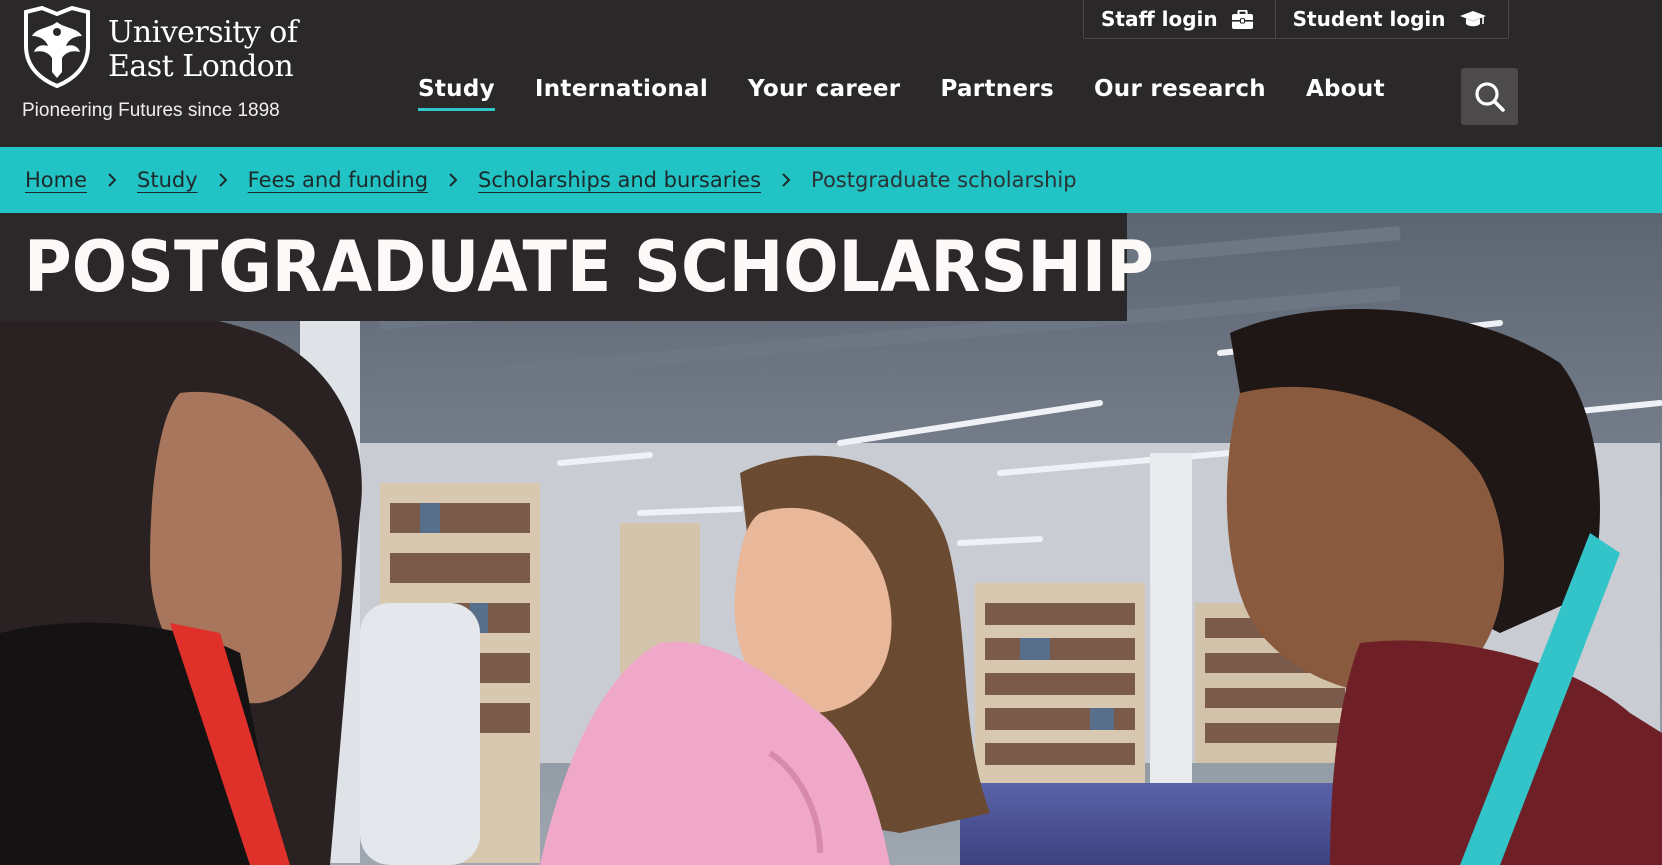 The image size is (1662, 865). What do you see at coordinates (619, 180) in the screenshot?
I see `breadcrumb-scholarships-and-bursaries: Scholarships and bursaries` at bounding box center [619, 180].